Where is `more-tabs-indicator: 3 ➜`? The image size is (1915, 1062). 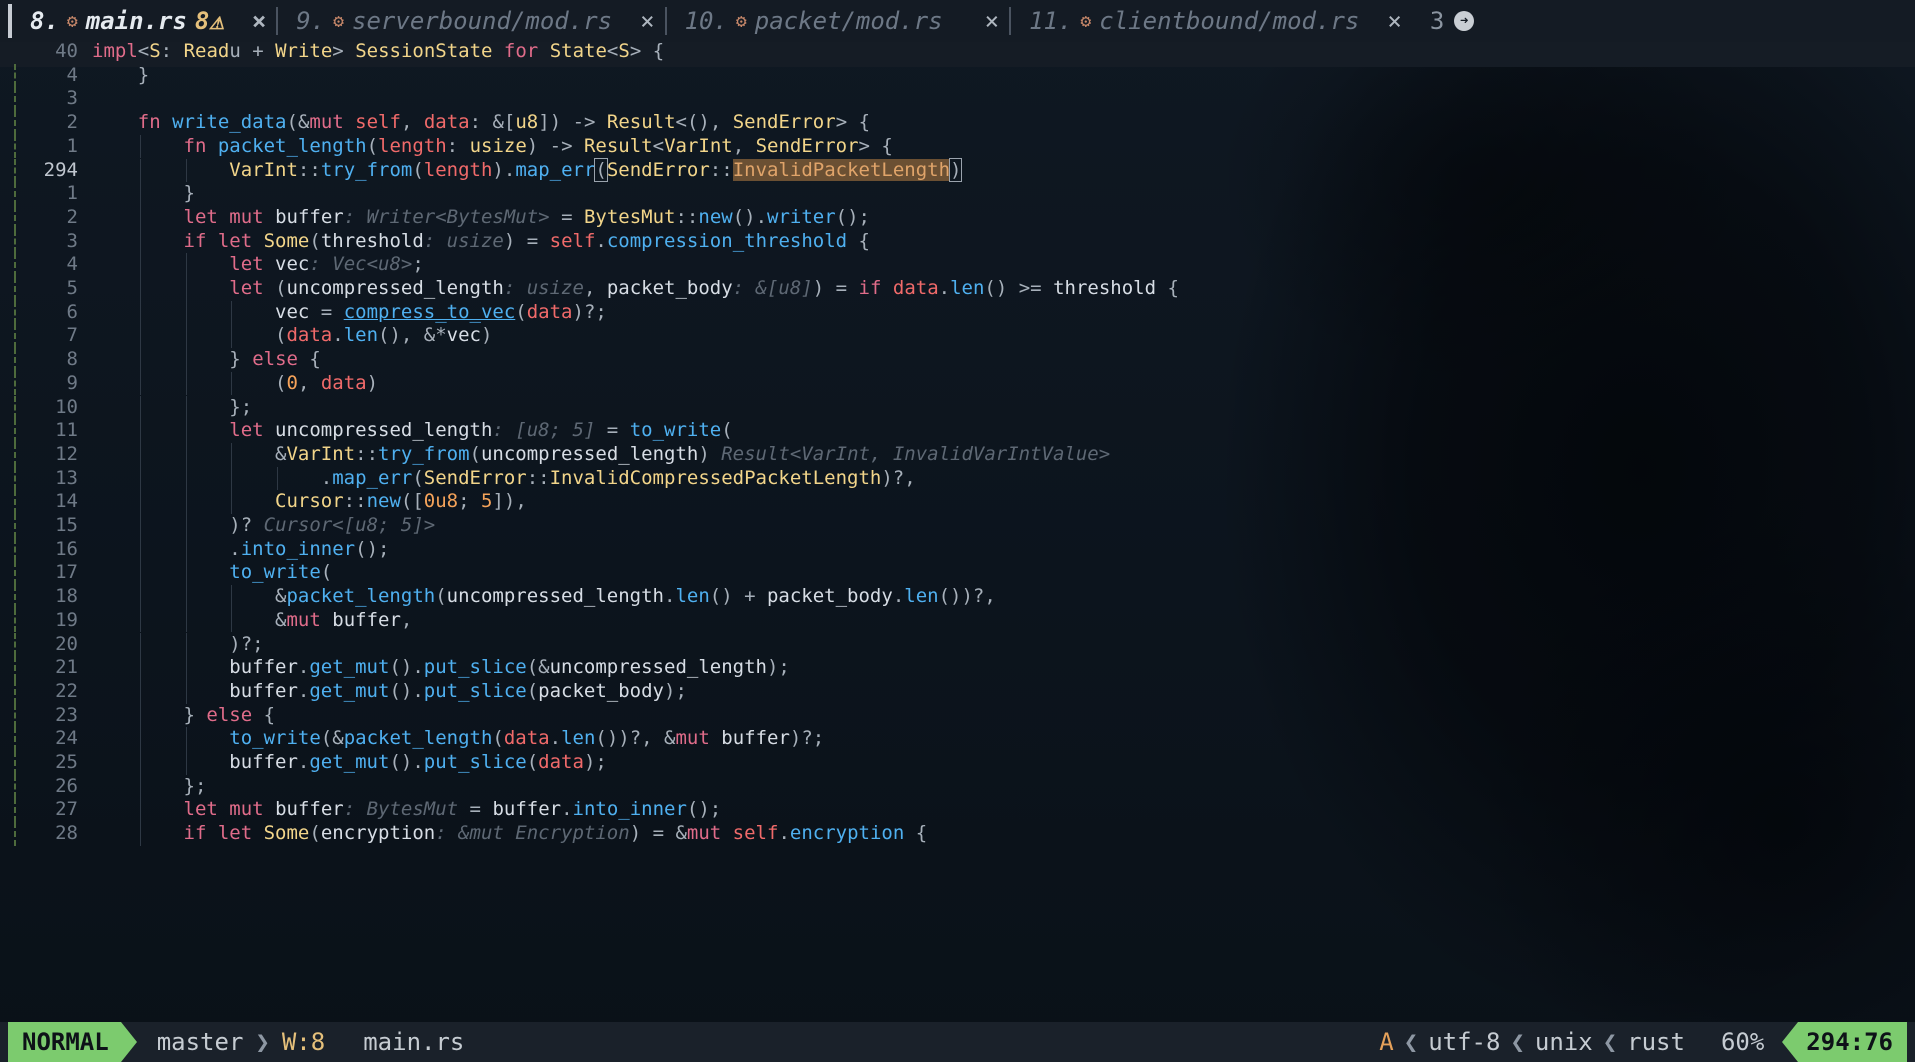
more-tabs-indicator: 3 ➜ is located at coordinates (1452, 21).